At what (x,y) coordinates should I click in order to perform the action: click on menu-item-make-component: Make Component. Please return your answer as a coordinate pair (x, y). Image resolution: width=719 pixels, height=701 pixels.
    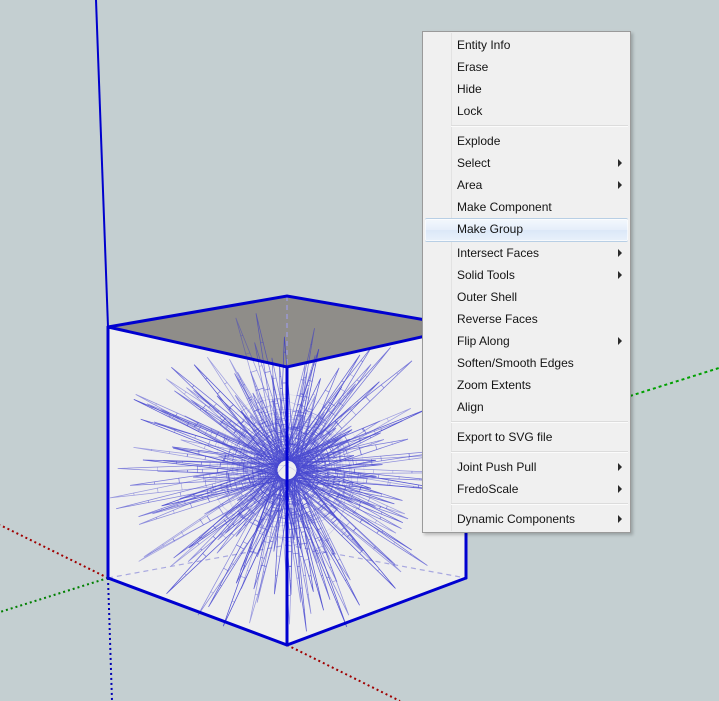
    Looking at the image, I should click on (526, 207).